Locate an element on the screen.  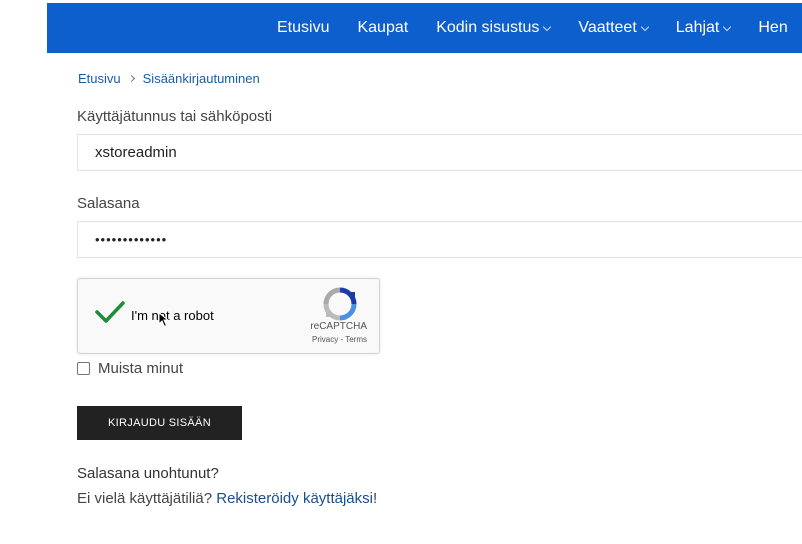
checkmark-icon is located at coordinates (110, 314).